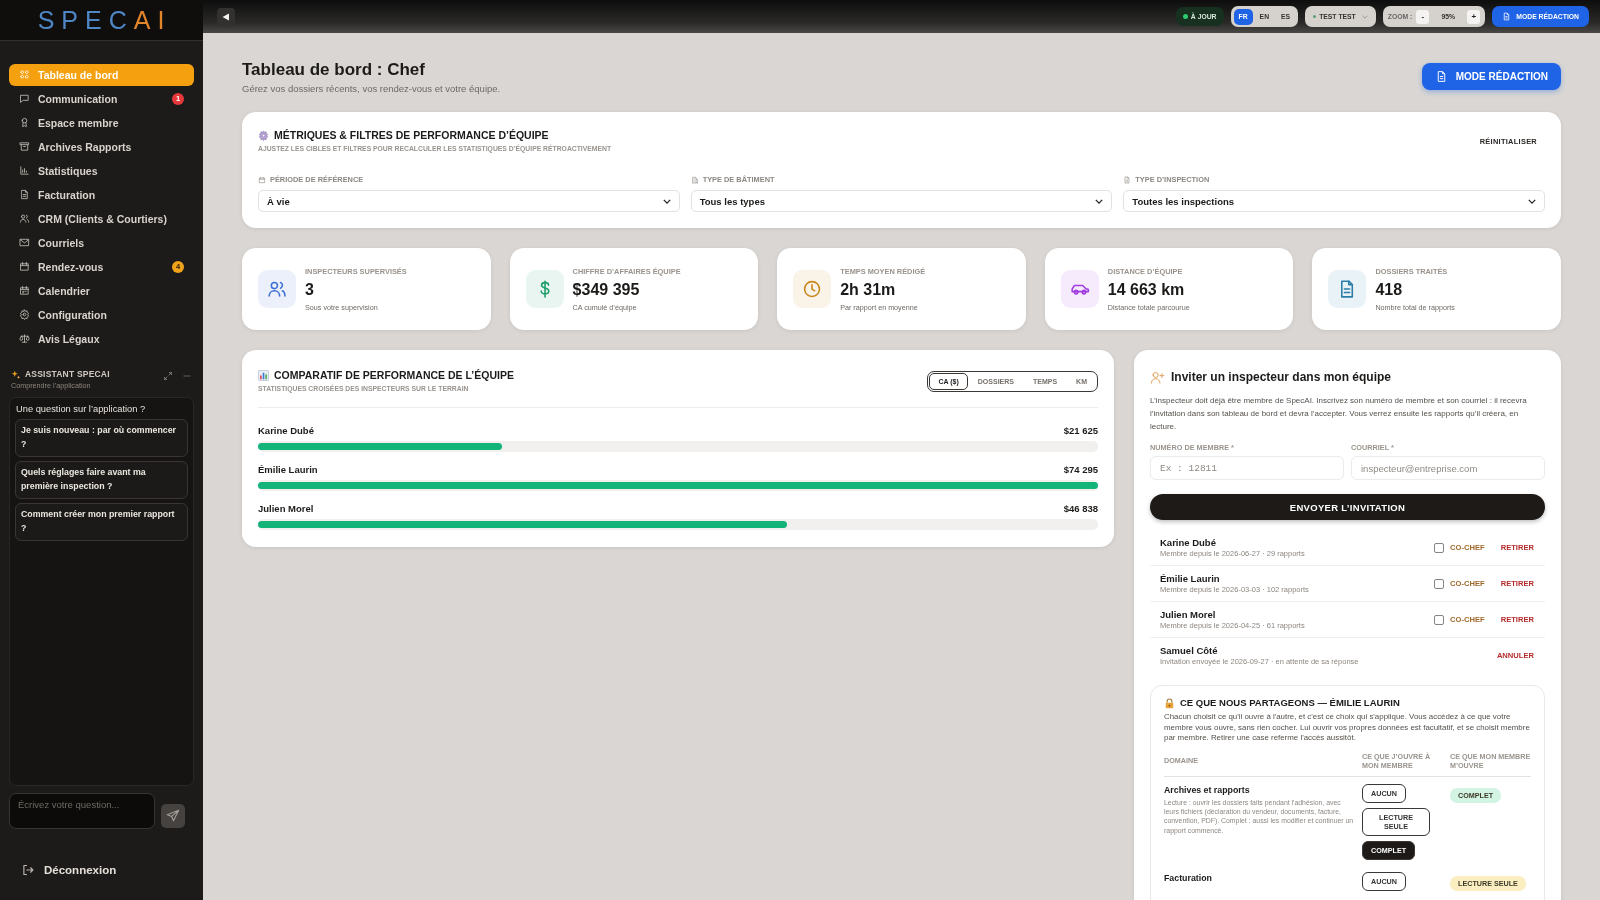 The height and width of the screenshot is (900, 1600). What do you see at coordinates (101, 218) in the screenshot?
I see `nav-item: CRM (Clients & Courtiers)` at bounding box center [101, 218].